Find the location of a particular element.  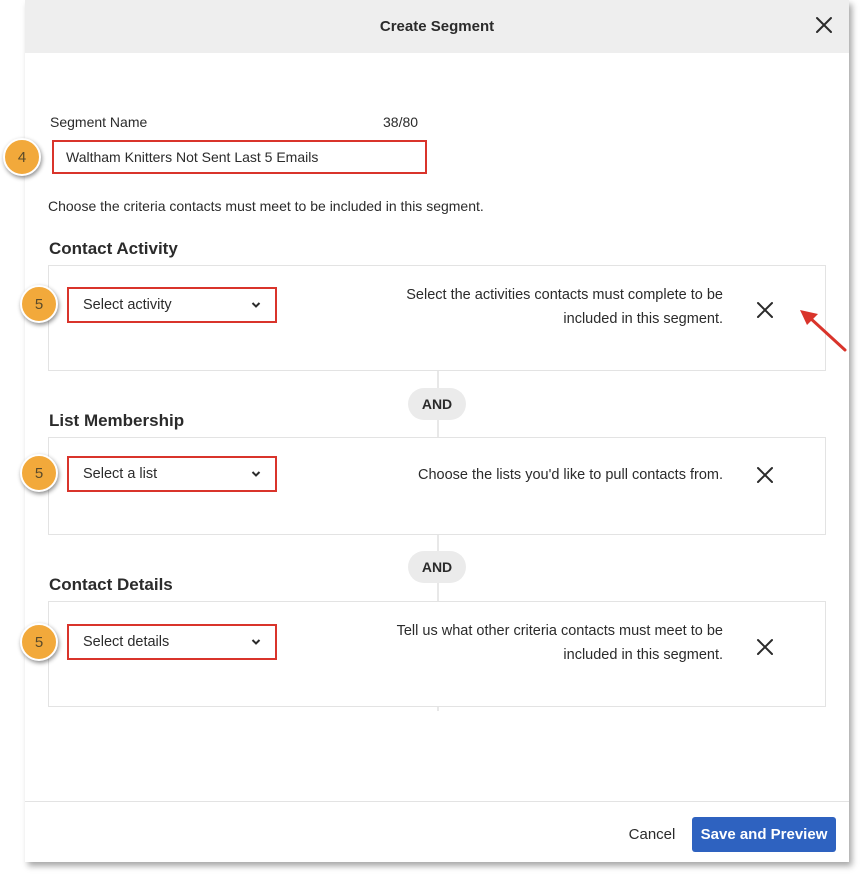

section-title-contact-details: Contact Details is located at coordinates (111, 584).